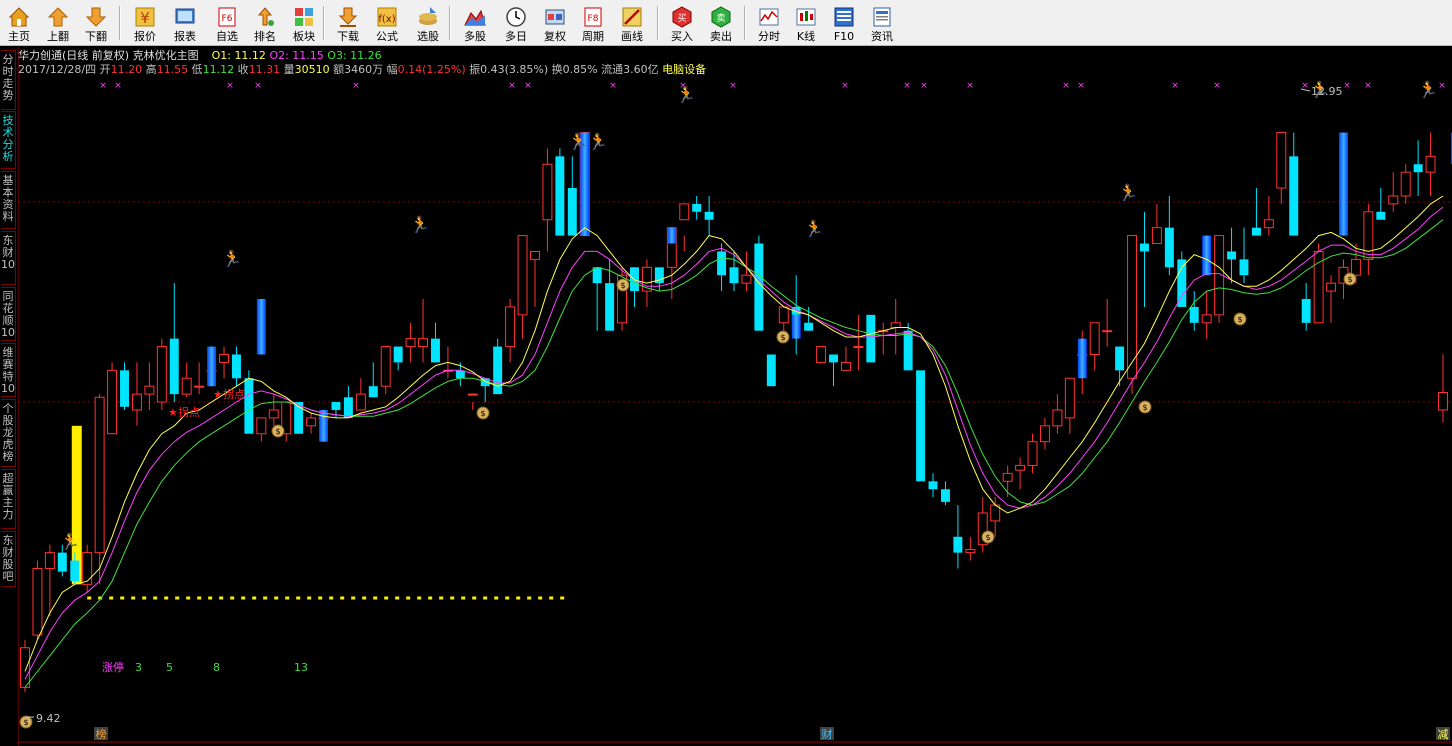 This screenshot has width=1452, height=746. What do you see at coordinates (1128, 192) in the screenshot?
I see `runner-icon: 🏃` at bounding box center [1128, 192].